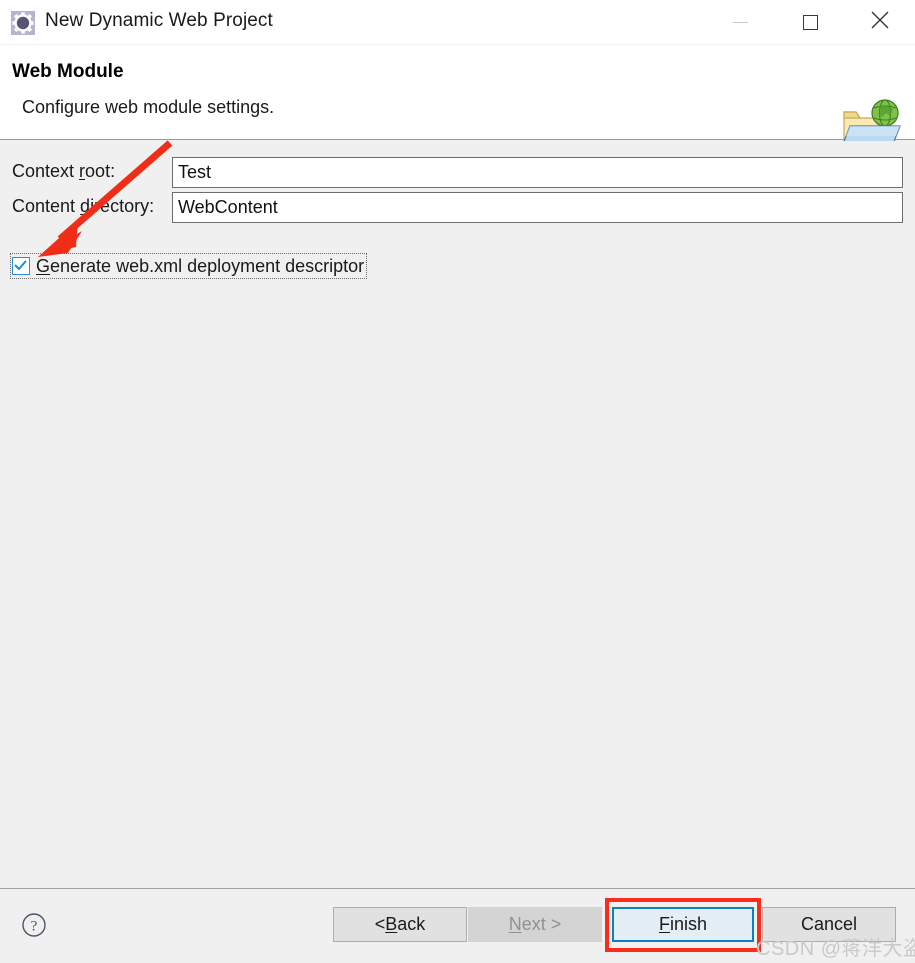  Describe the element at coordinates (537, 207) in the screenshot. I see `content-directory-input` at that location.